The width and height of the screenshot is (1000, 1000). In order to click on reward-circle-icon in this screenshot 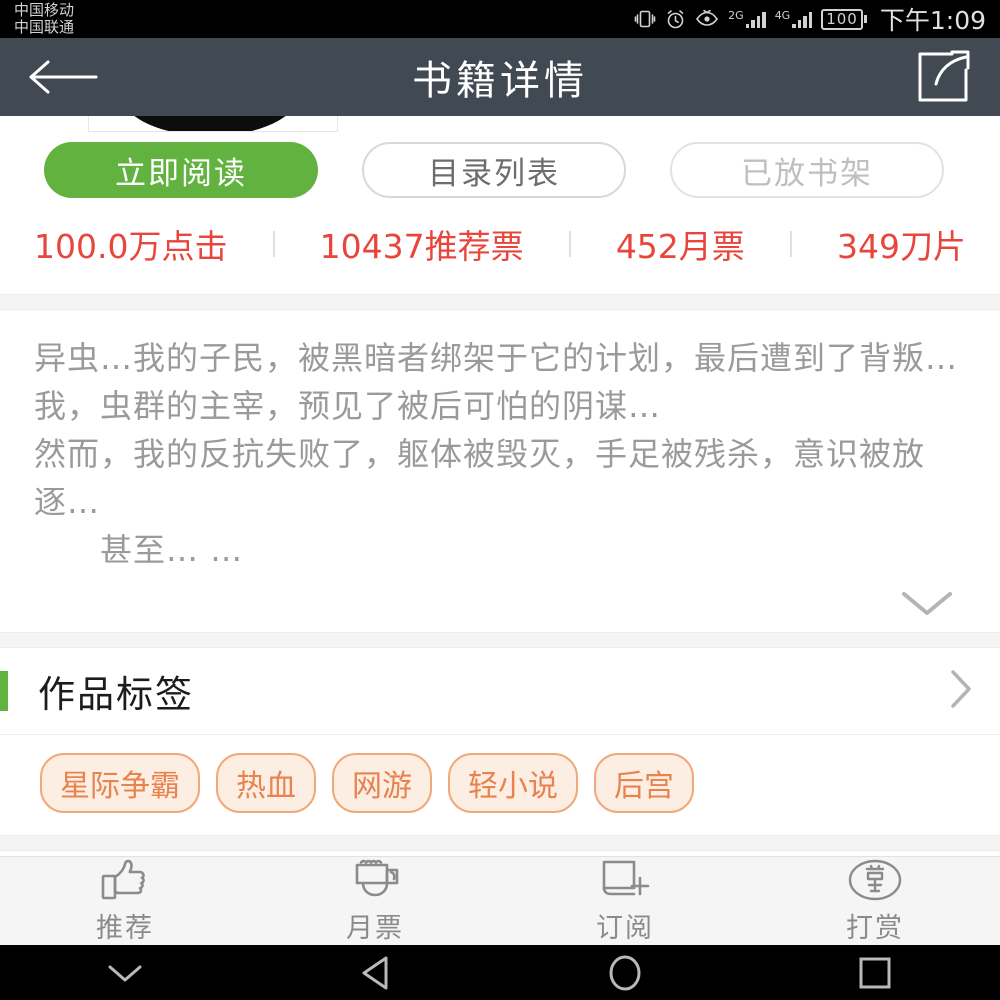, I will do `click(875, 880)`.